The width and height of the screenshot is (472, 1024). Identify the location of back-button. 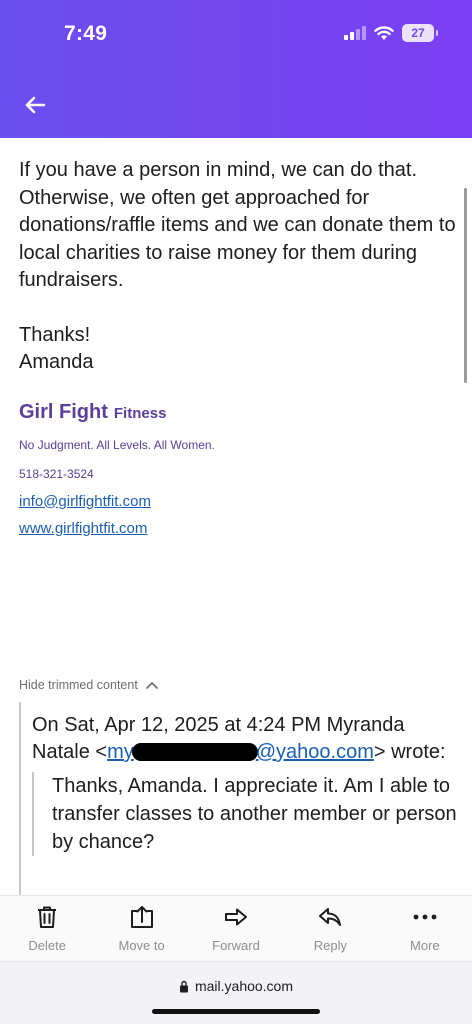
(35, 105).